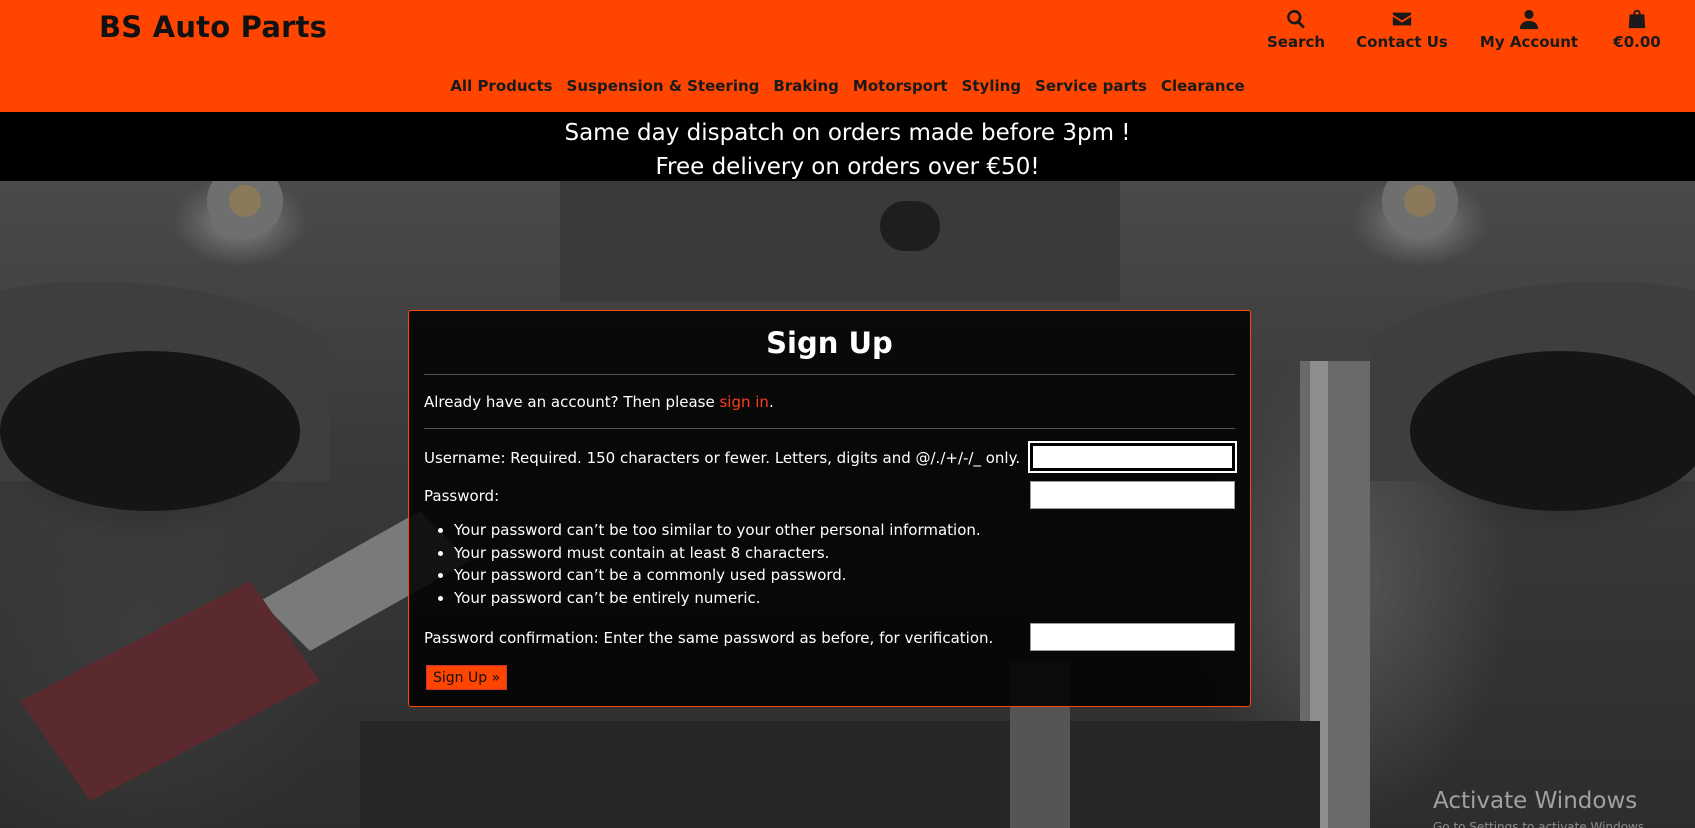 The image size is (1695, 828). What do you see at coordinates (991, 86) in the screenshot?
I see `nav-styling: Styling` at bounding box center [991, 86].